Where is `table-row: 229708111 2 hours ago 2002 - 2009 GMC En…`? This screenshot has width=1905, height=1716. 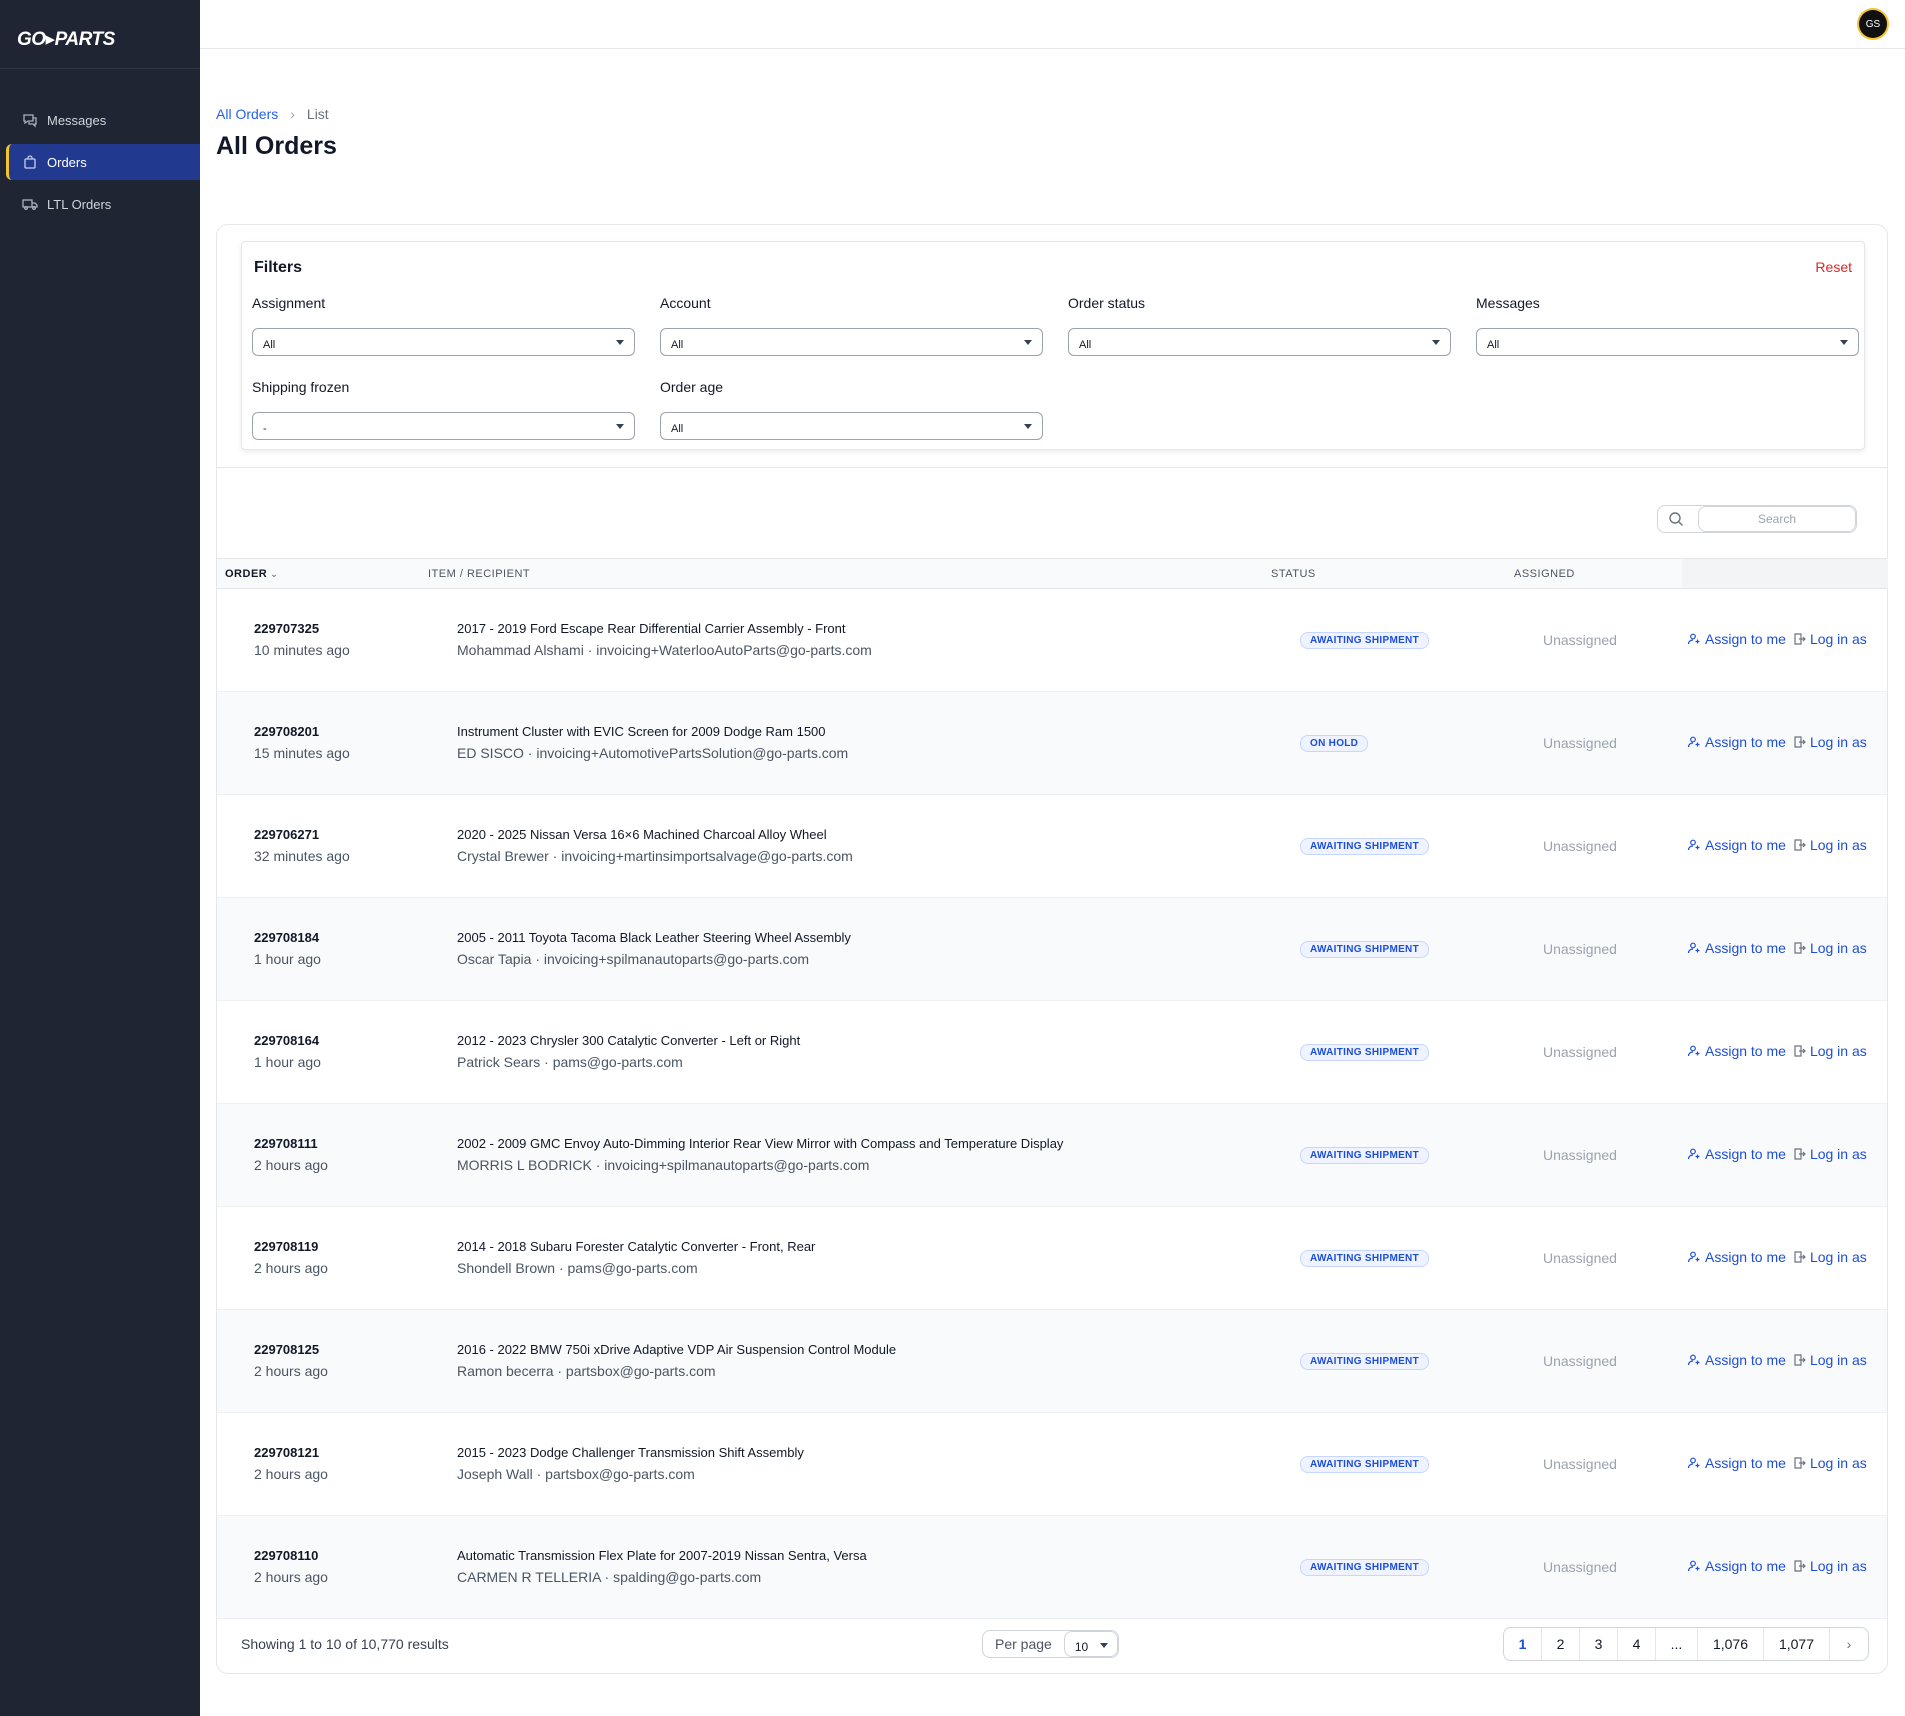 table-row: 229708111 2 hours ago 2002 - 2009 GMC En… is located at coordinates (1052, 1155).